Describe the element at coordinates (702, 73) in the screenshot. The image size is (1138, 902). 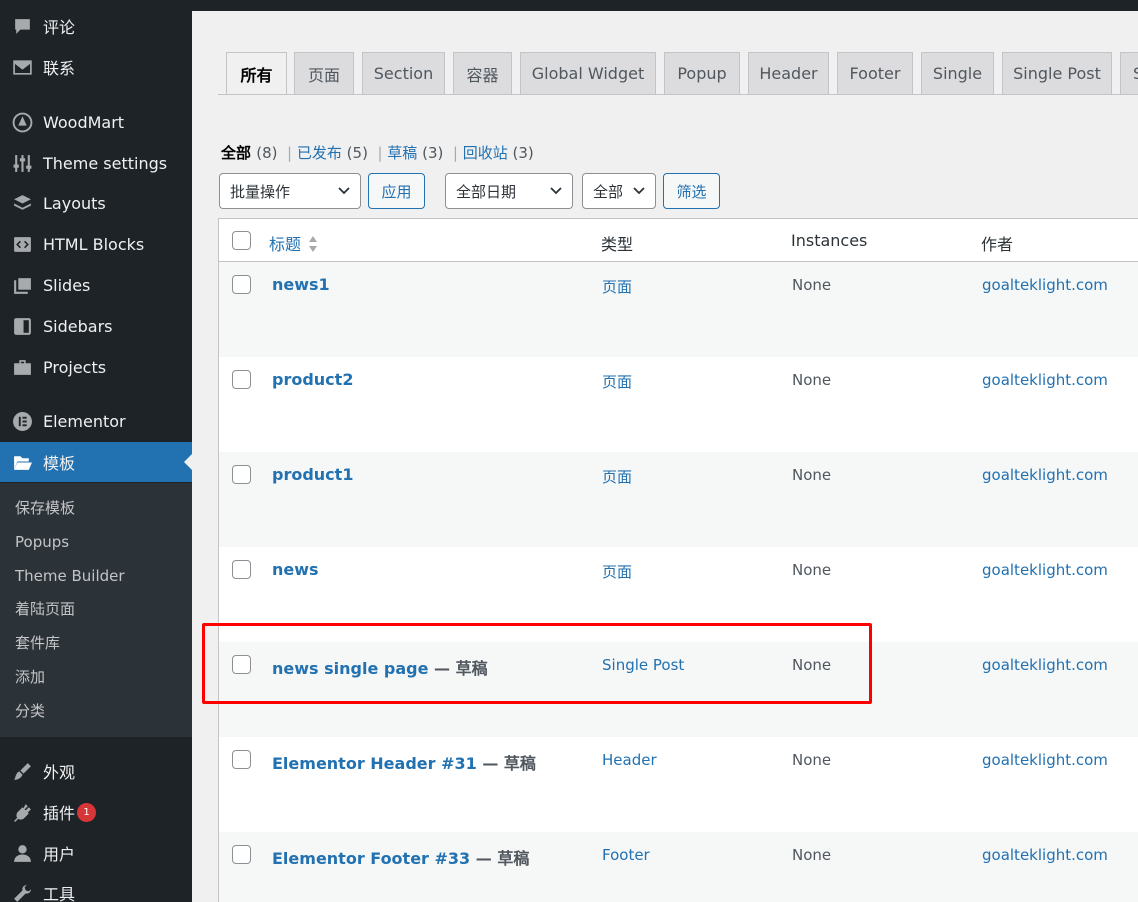
I see `tab-popup: Popup` at that location.